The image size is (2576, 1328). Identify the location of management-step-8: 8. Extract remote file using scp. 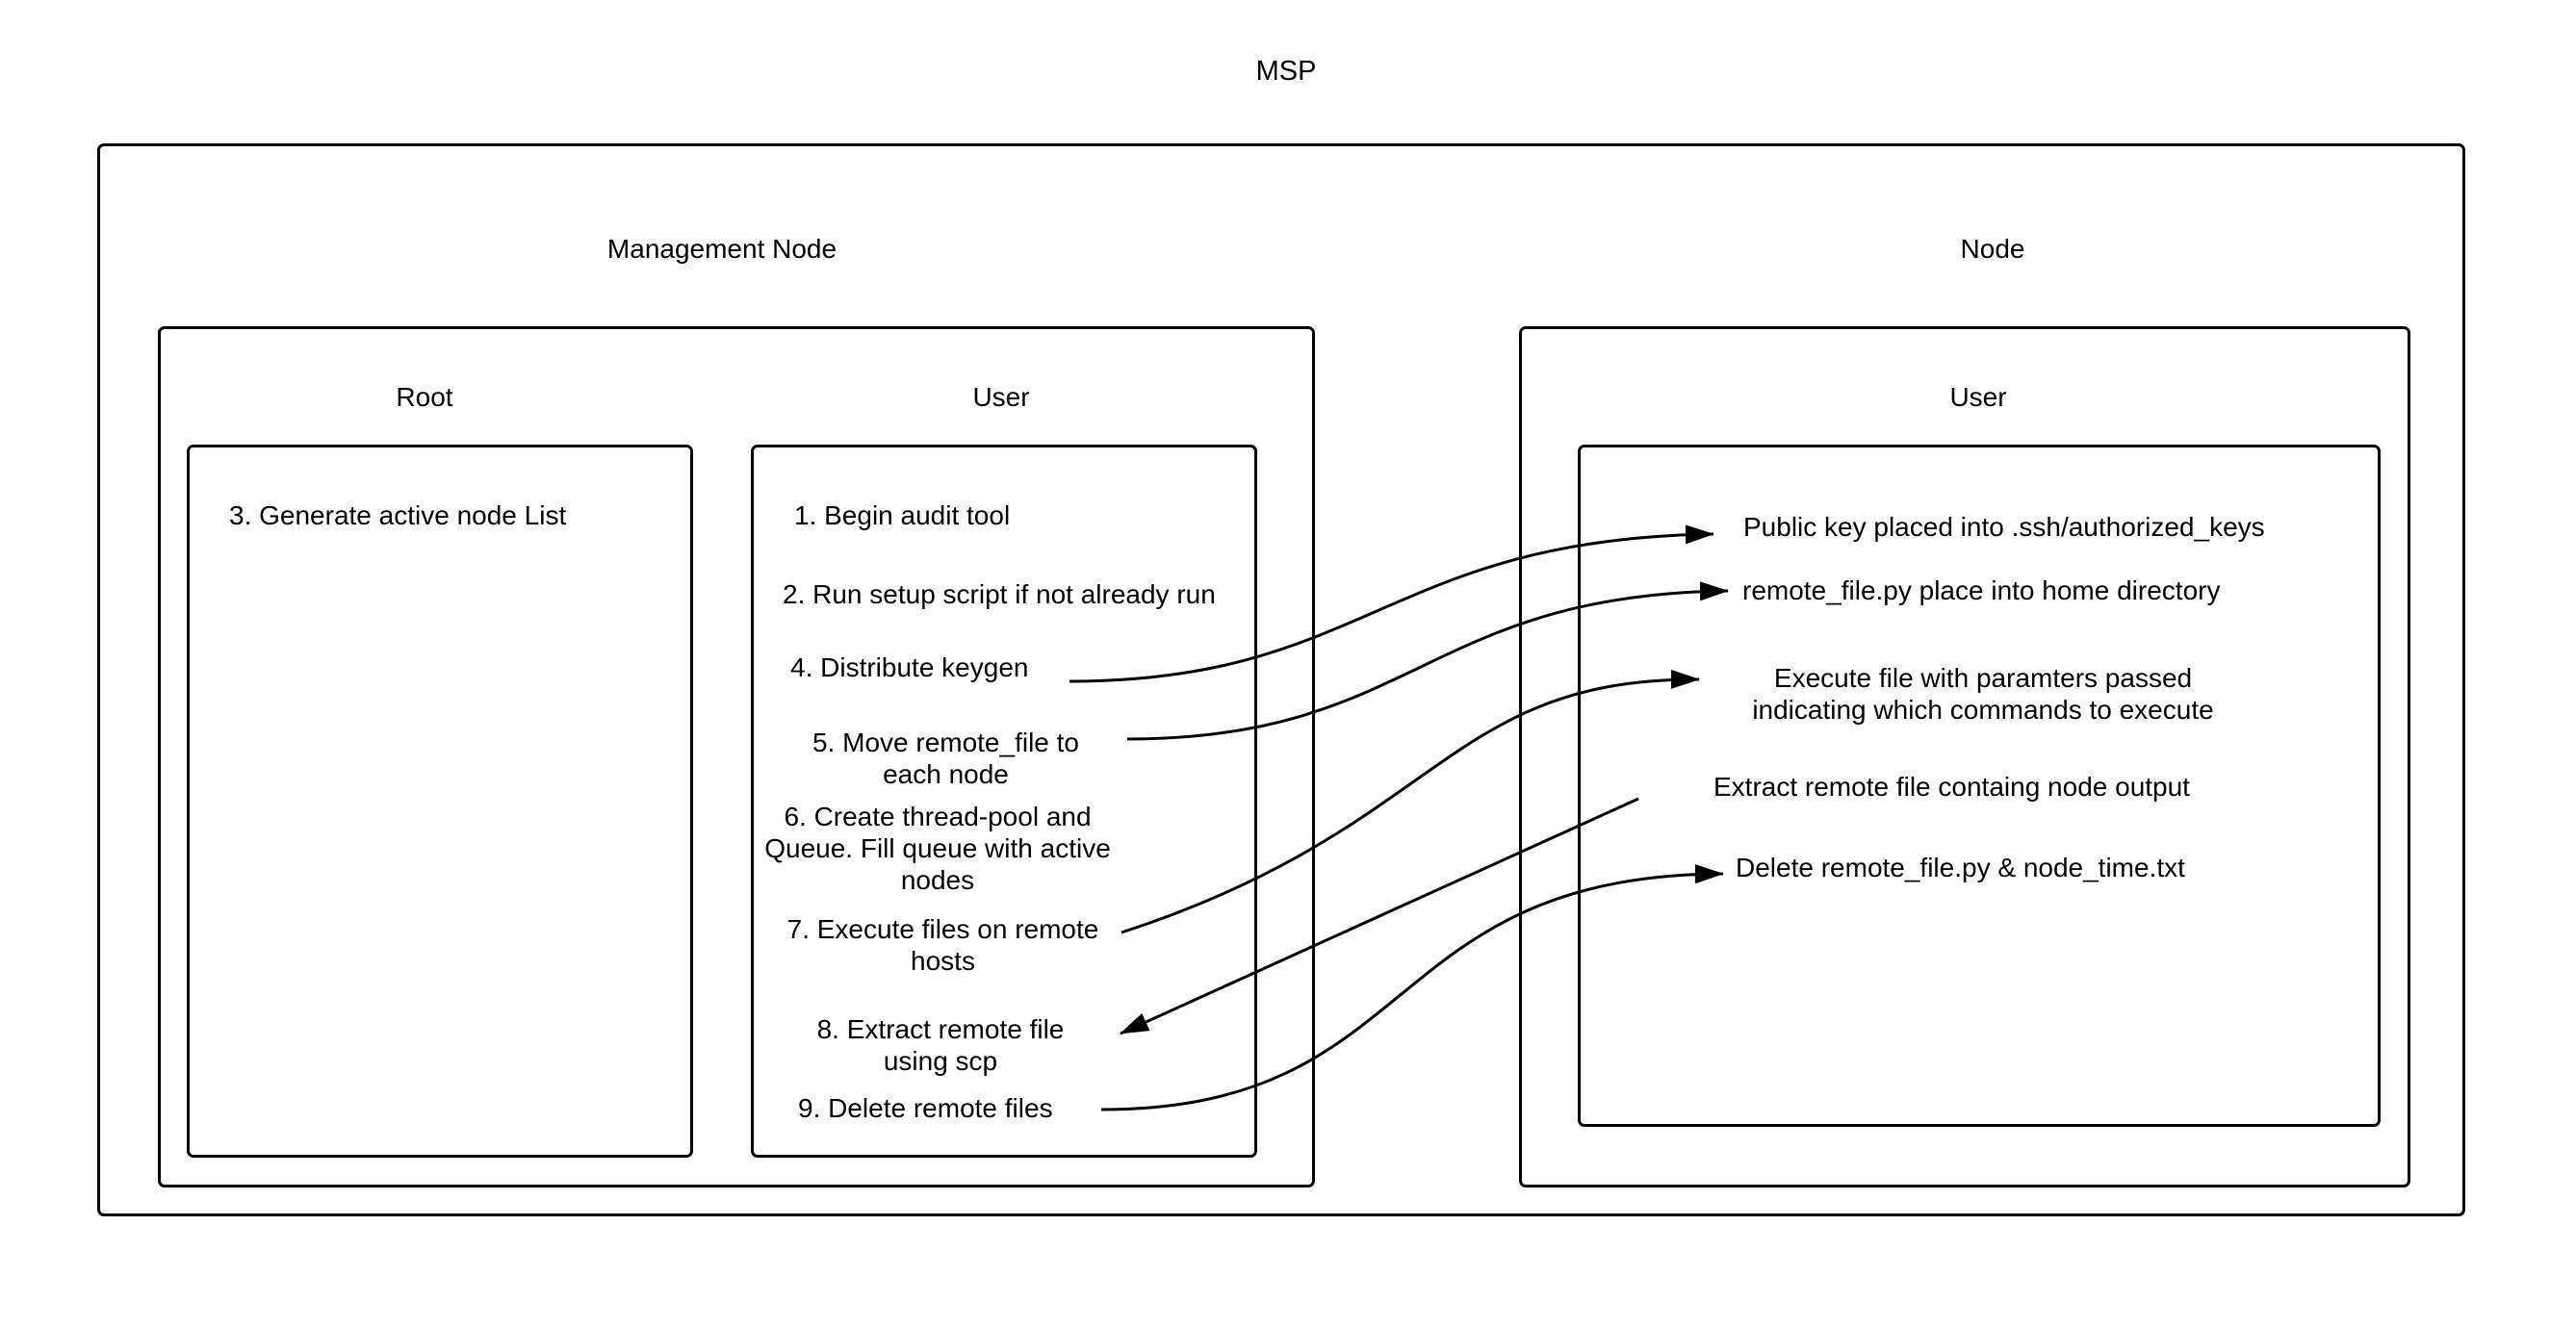
(941, 1045).